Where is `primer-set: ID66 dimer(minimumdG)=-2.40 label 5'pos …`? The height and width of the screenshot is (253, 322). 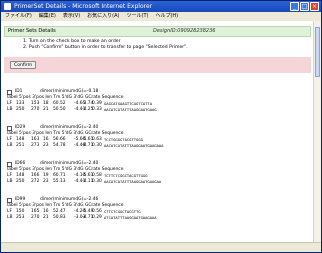 primer-set: ID66 dimer(minimumdG)=-2.40 label 5'pos … is located at coordinates (160, 173).